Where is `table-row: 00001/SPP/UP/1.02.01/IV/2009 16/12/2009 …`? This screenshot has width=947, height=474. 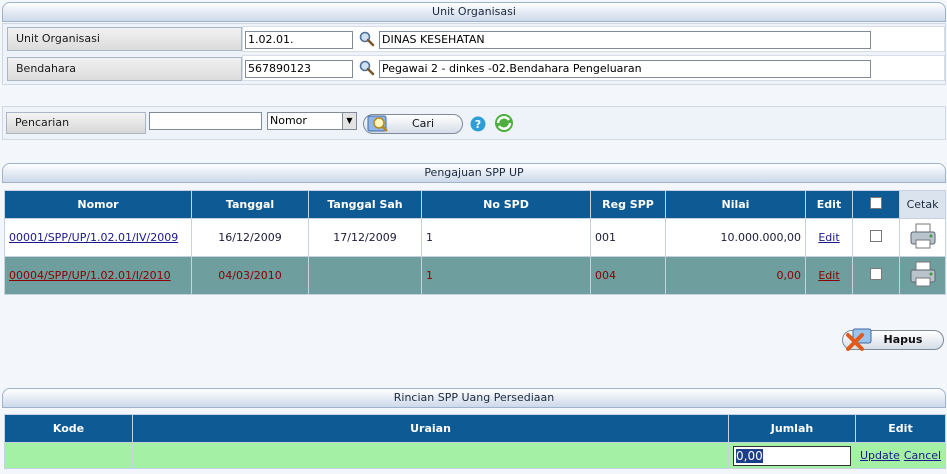 table-row: 00001/SPP/UP/1.02.01/IV/2009 16/12/2009 … is located at coordinates (475, 237).